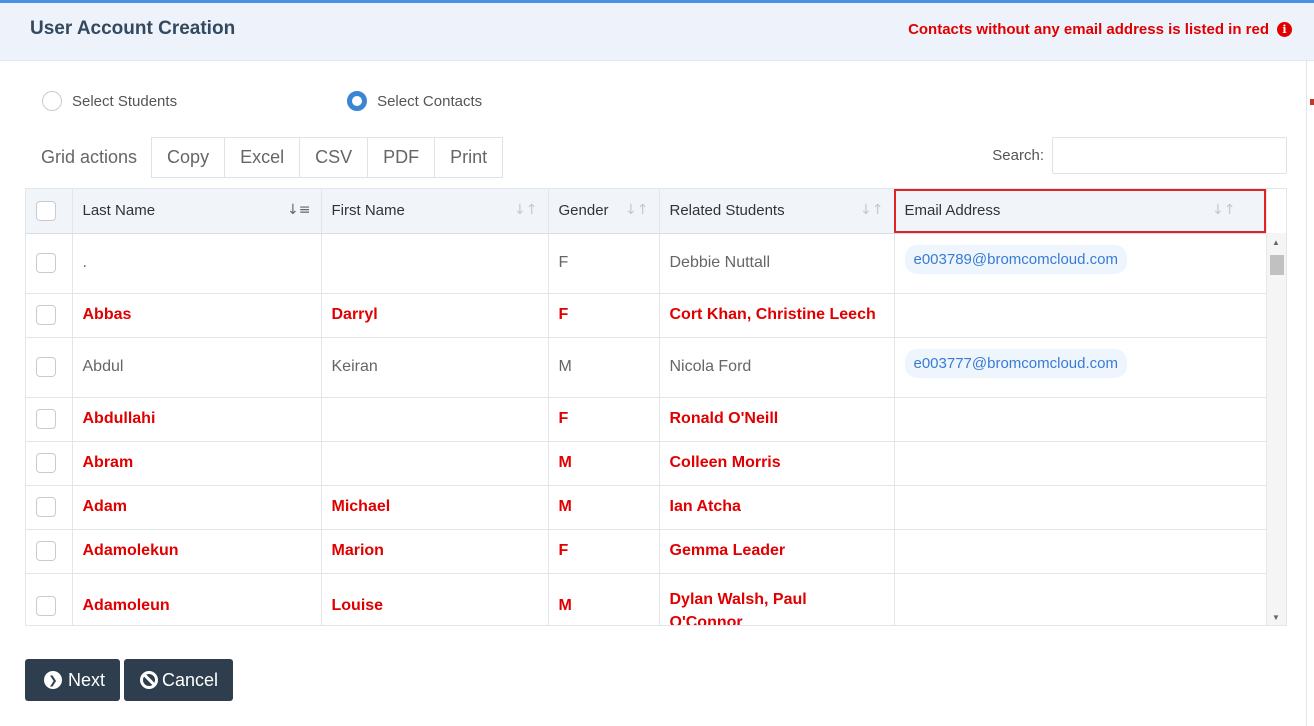 The width and height of the screenshot is (1314, 726). I want to click on radio-select-contacts: Select Contacts, so click(414, 101).